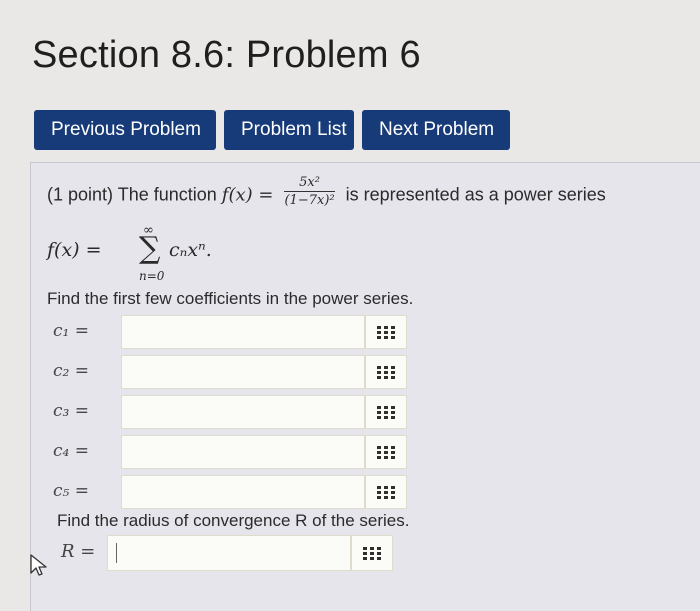 Image resolution: width=700 pixels, height=611 pixels. I want to click on c5-input, so click(243, 492).